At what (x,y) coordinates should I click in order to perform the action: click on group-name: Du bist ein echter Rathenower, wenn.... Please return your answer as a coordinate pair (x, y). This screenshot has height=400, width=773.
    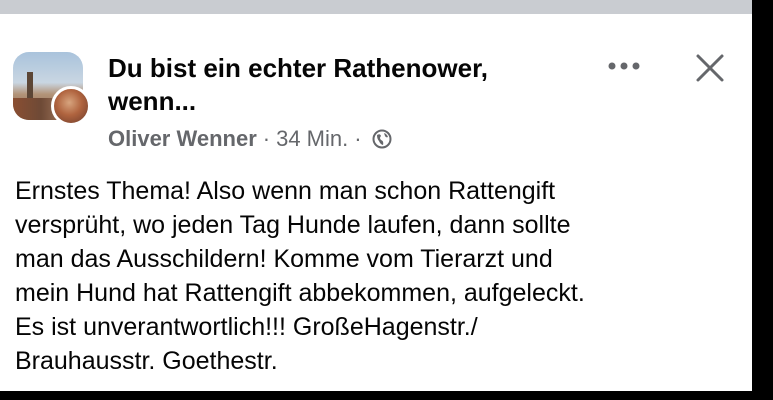
    Looking at the image, I should click on (343, 85).